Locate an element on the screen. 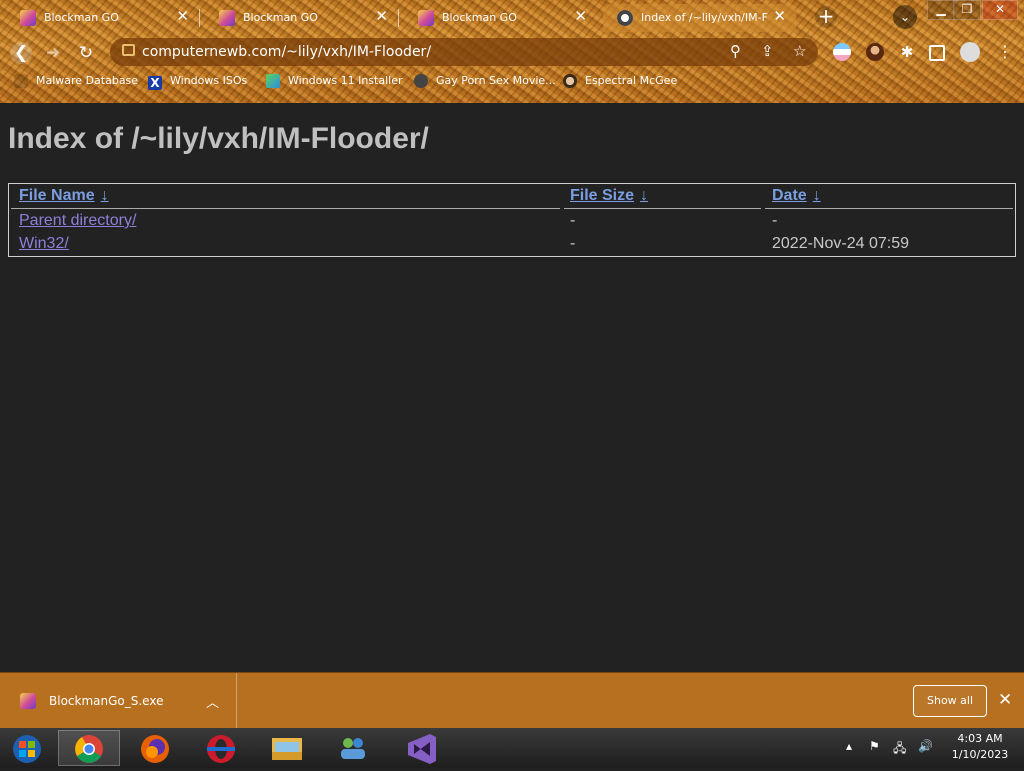 This screenshot has width=1024, height=771. people-icon is located at coordinates (353, 748).